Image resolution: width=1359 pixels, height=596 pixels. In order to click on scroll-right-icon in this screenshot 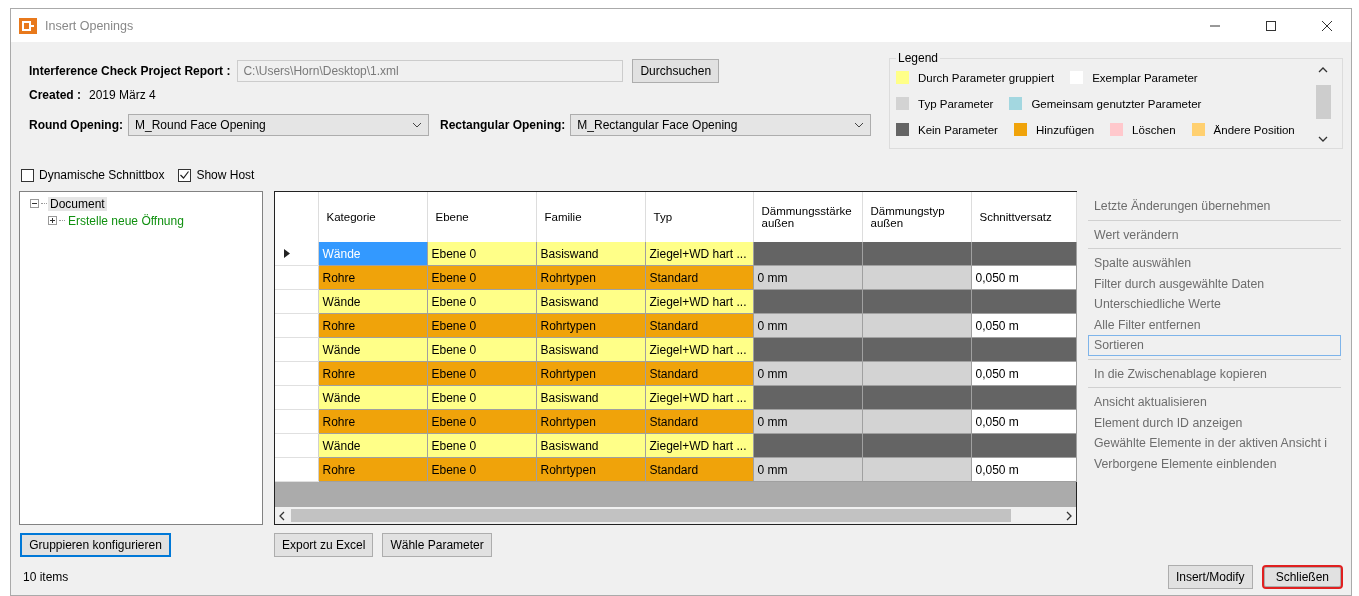, I will do `click(1069, 515)`.